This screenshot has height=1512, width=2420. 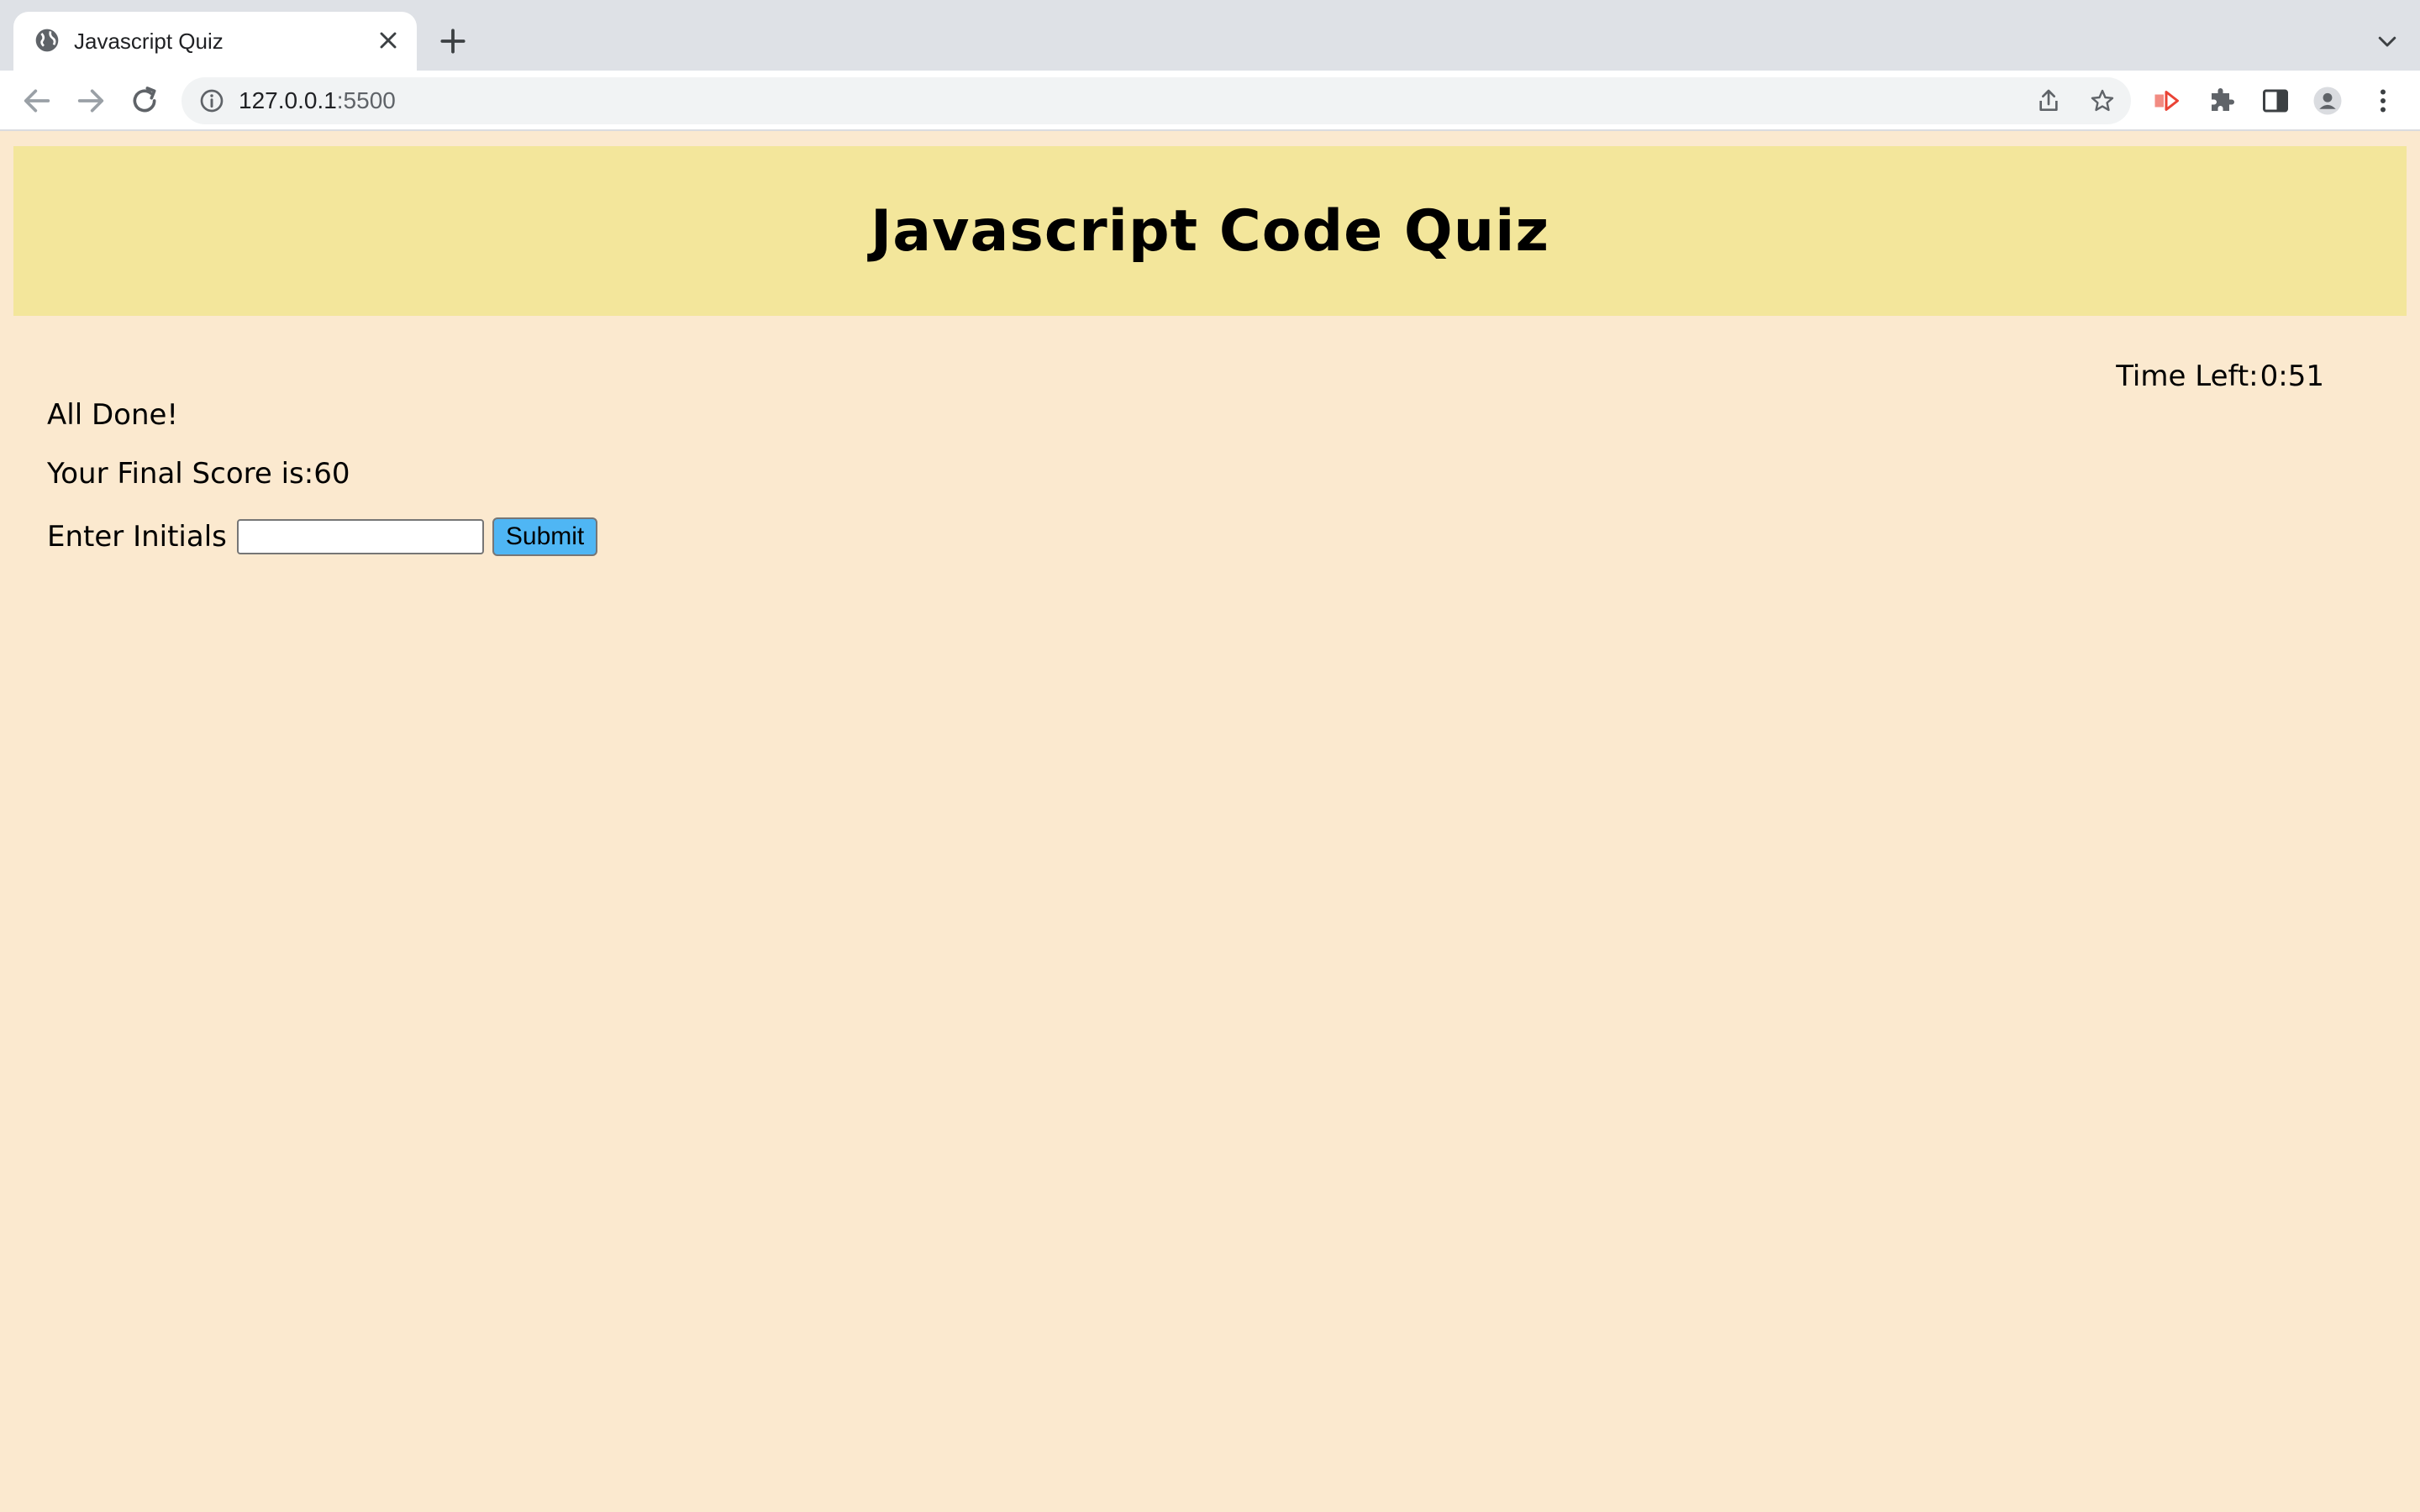 What do you see at coordinates (37, 101) in the screenshot?
I see `back-arrow-icon` at bounding box center [37, 101].